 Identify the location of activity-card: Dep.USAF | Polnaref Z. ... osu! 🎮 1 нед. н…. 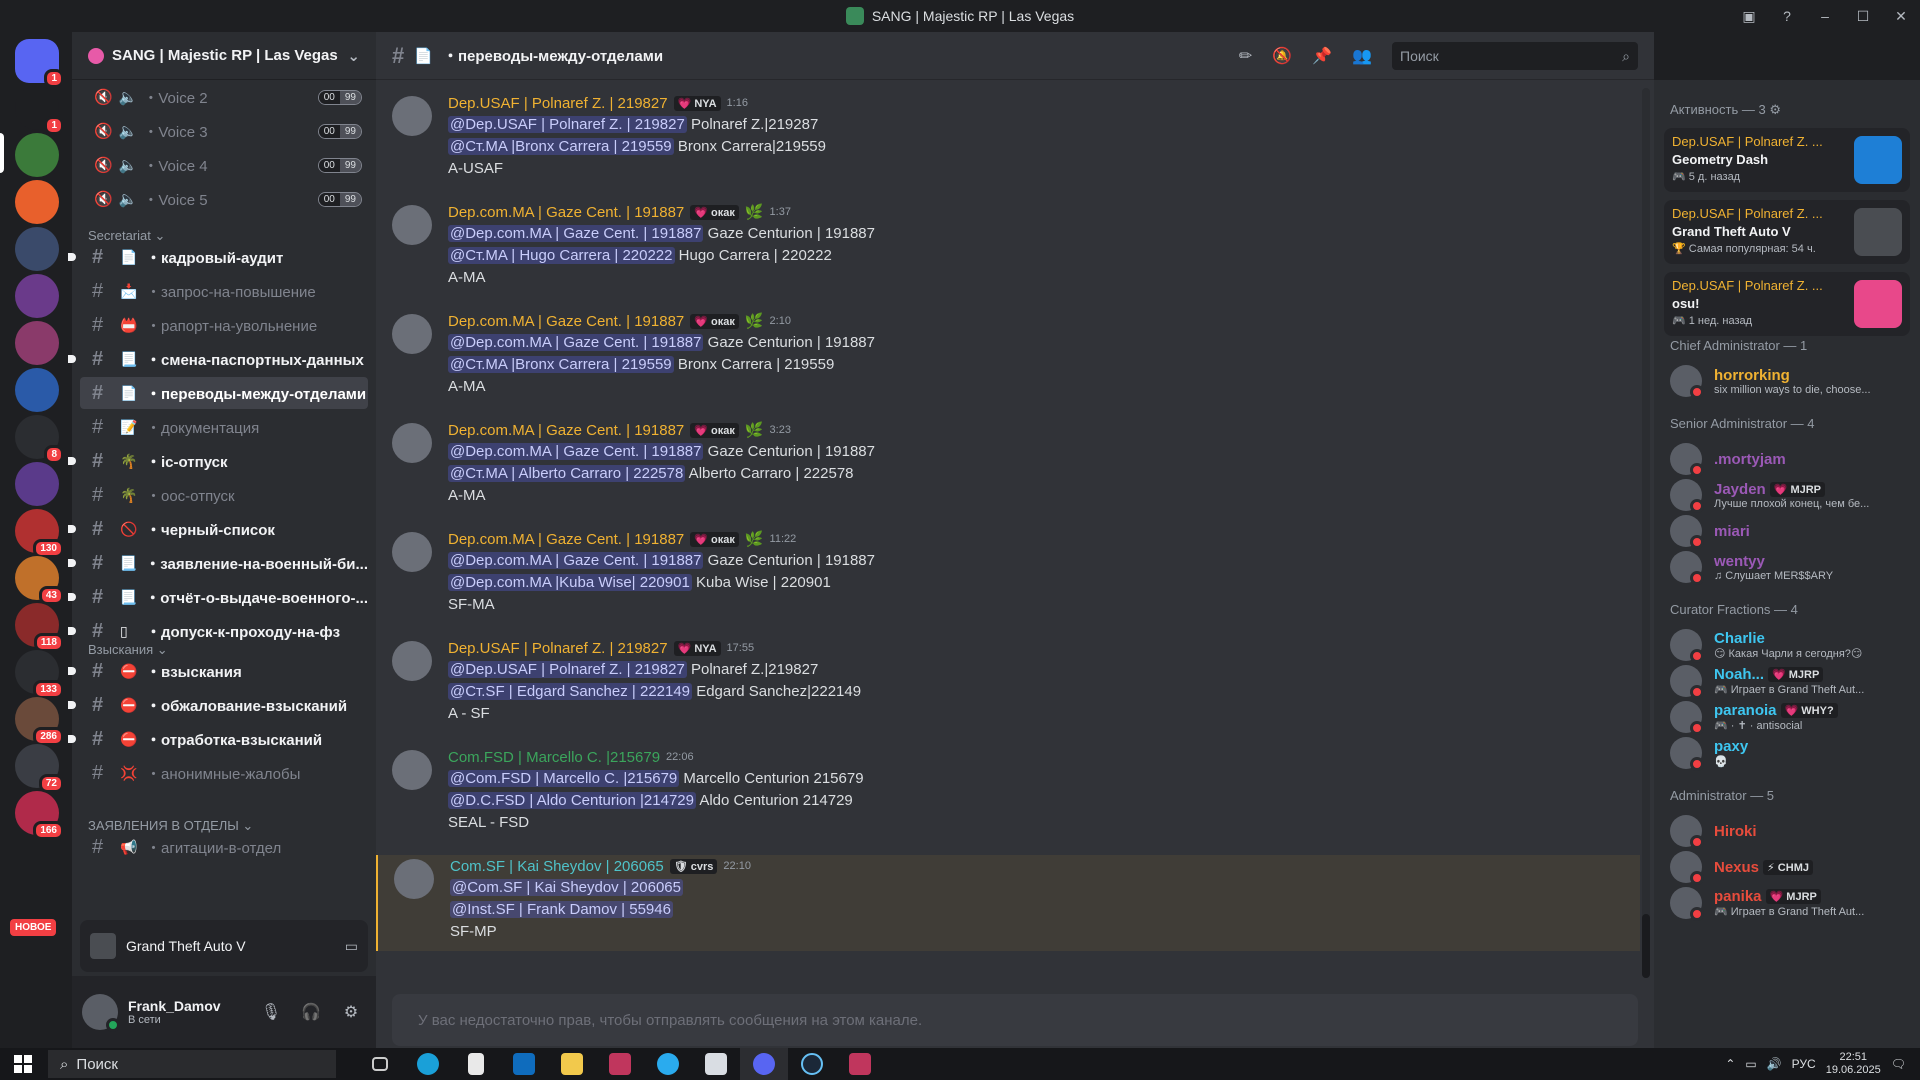
(1787, 304).